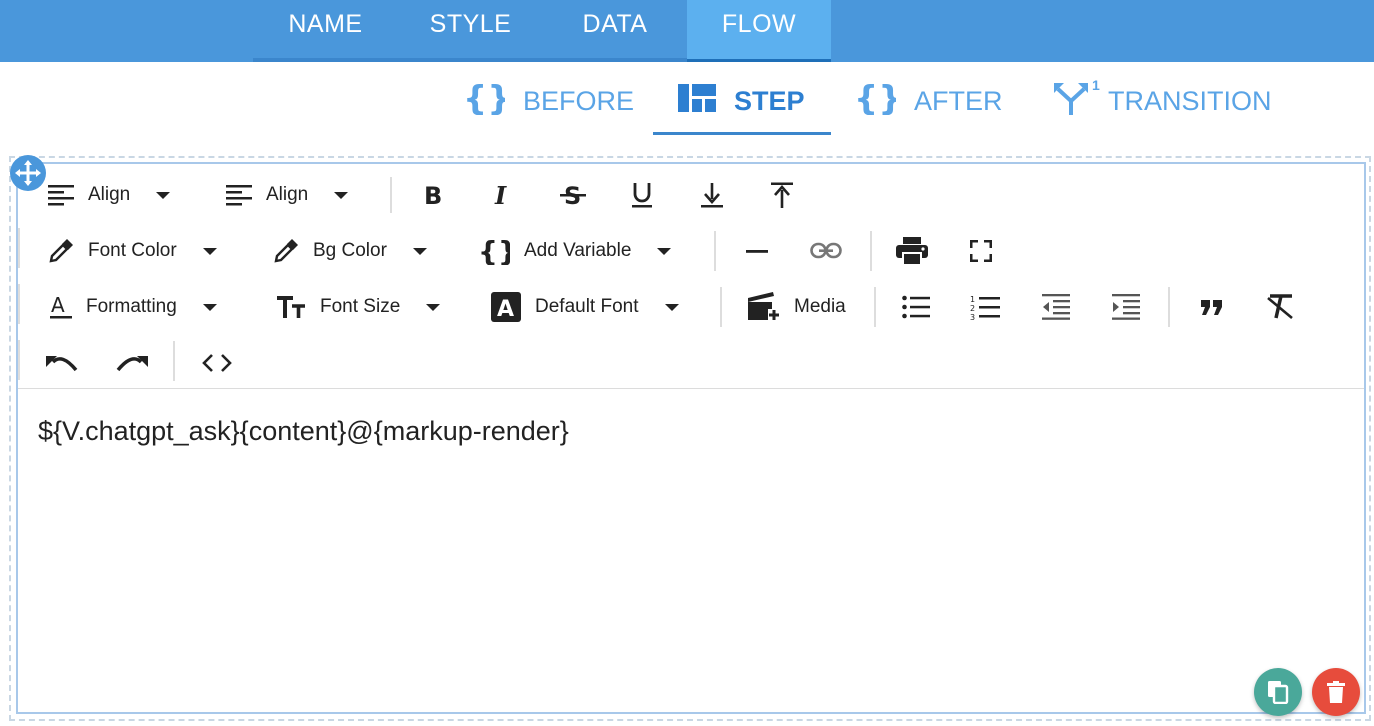  I want to click on align-dropdown-2: Align, so click(287, 195).